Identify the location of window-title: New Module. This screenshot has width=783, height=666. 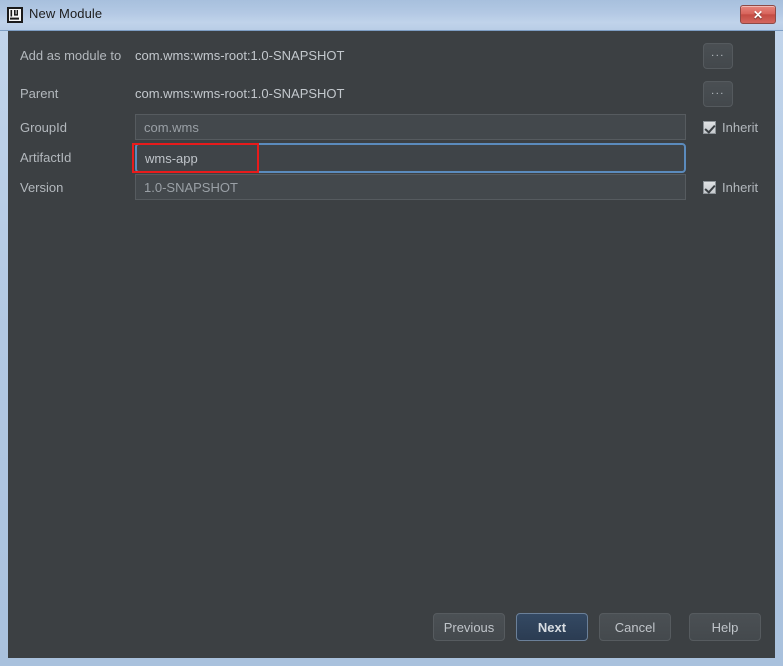
(66, 13).